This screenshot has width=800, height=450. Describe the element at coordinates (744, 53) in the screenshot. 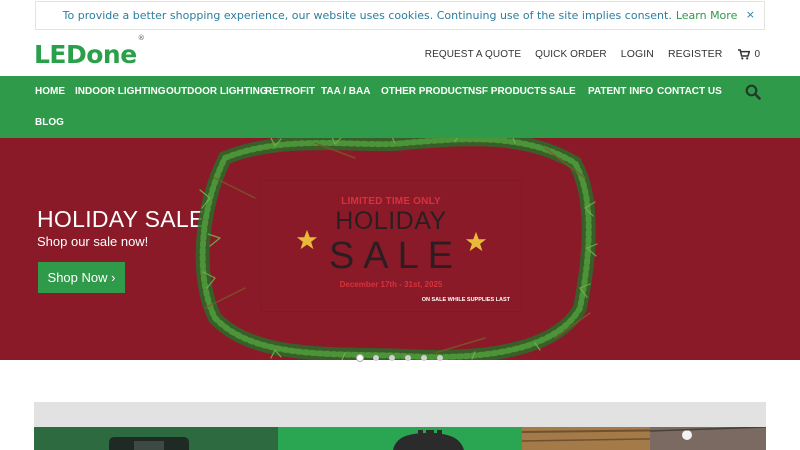

I see `cart-icon` at that location.